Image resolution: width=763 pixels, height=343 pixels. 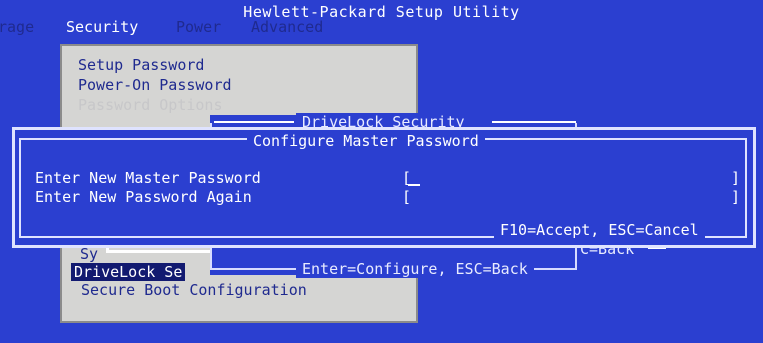 I want to click on new-password-again-field-open: [, so click(x=406, y=197).